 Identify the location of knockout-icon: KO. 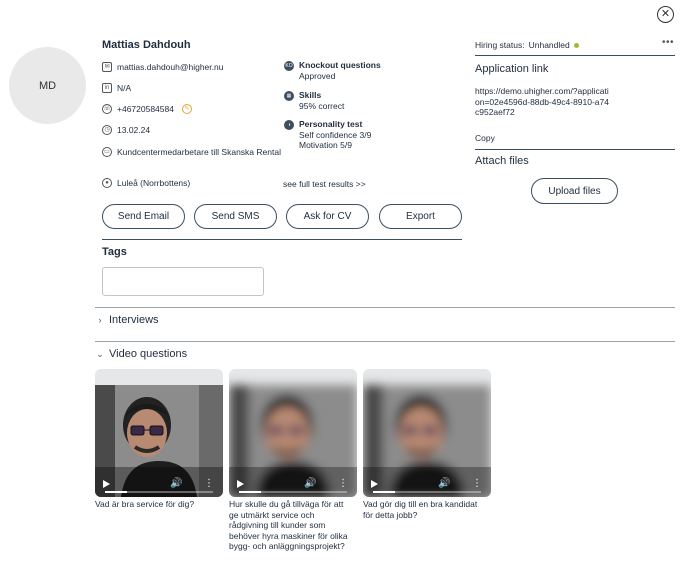
(289, 66).